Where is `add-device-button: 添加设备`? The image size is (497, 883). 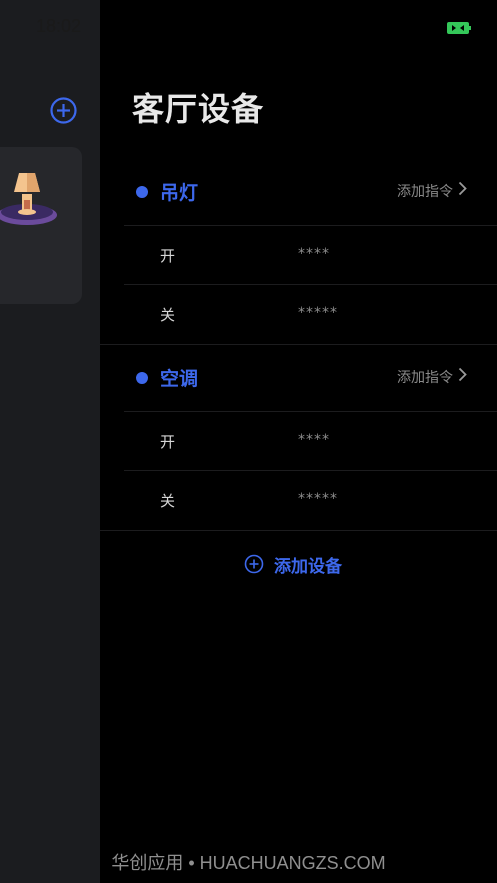
add-device-button: 添加设备 is located at coordinates (293, 564).